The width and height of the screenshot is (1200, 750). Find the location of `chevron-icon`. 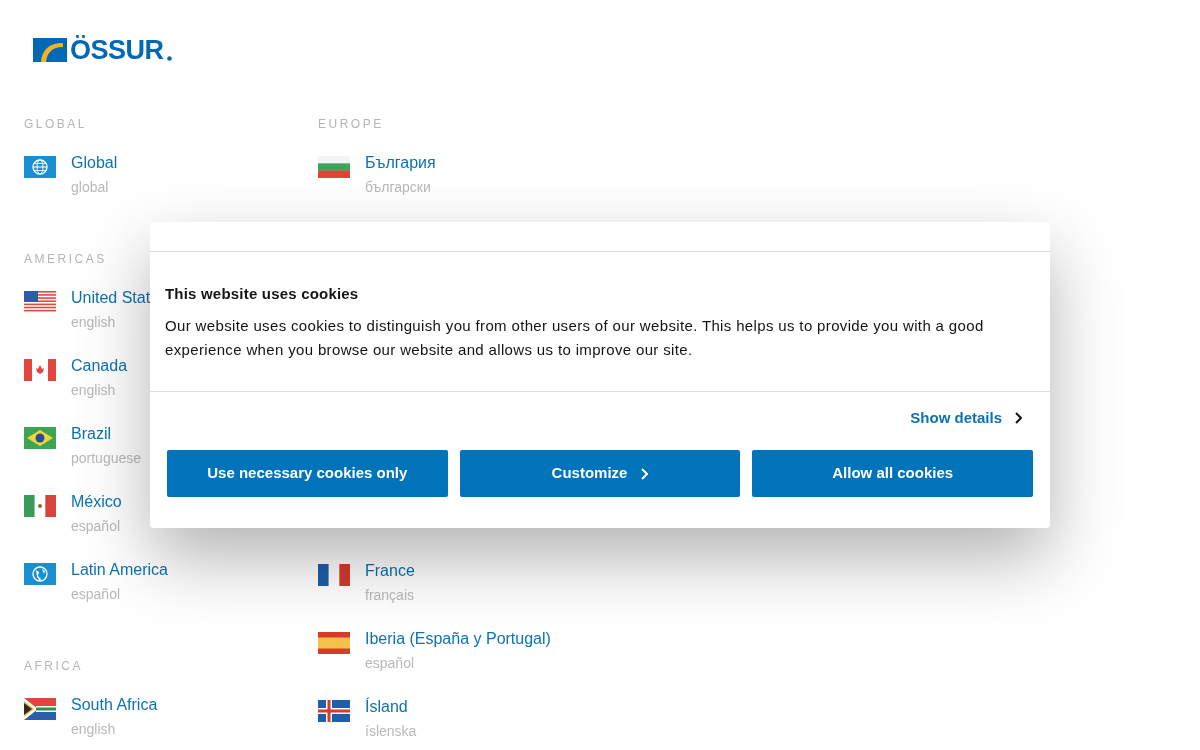

chevron-icon is located at coordinates (1018, 418).